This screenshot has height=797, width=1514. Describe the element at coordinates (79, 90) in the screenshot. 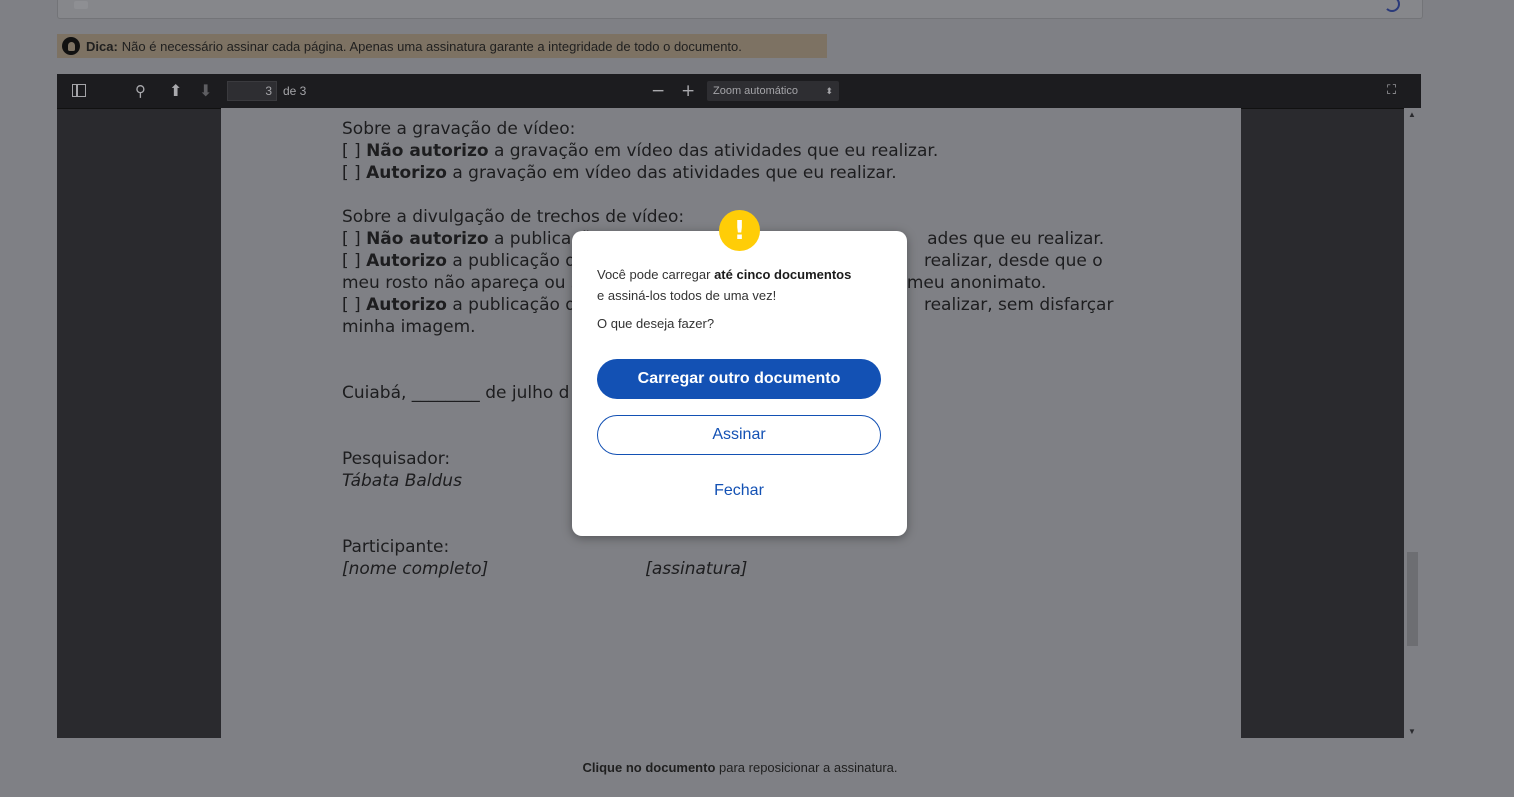

I see `sidebar-toggle-icon` at that location.